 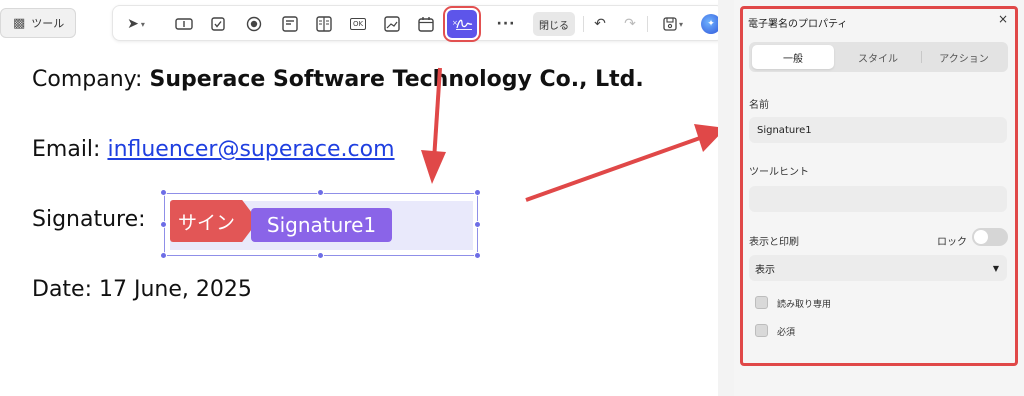 What do you see at coordinates (70, 149) in the screenshot?
I see `email-label: Email:` at bounding box center [70, 149].